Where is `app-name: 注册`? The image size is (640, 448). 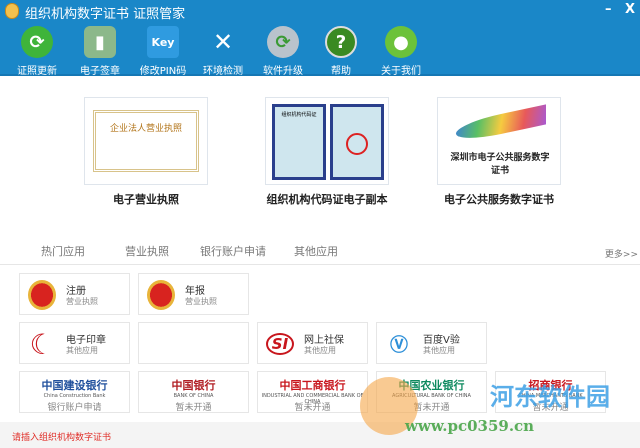
app-name: 注册 is located at coordinates (76, 291).